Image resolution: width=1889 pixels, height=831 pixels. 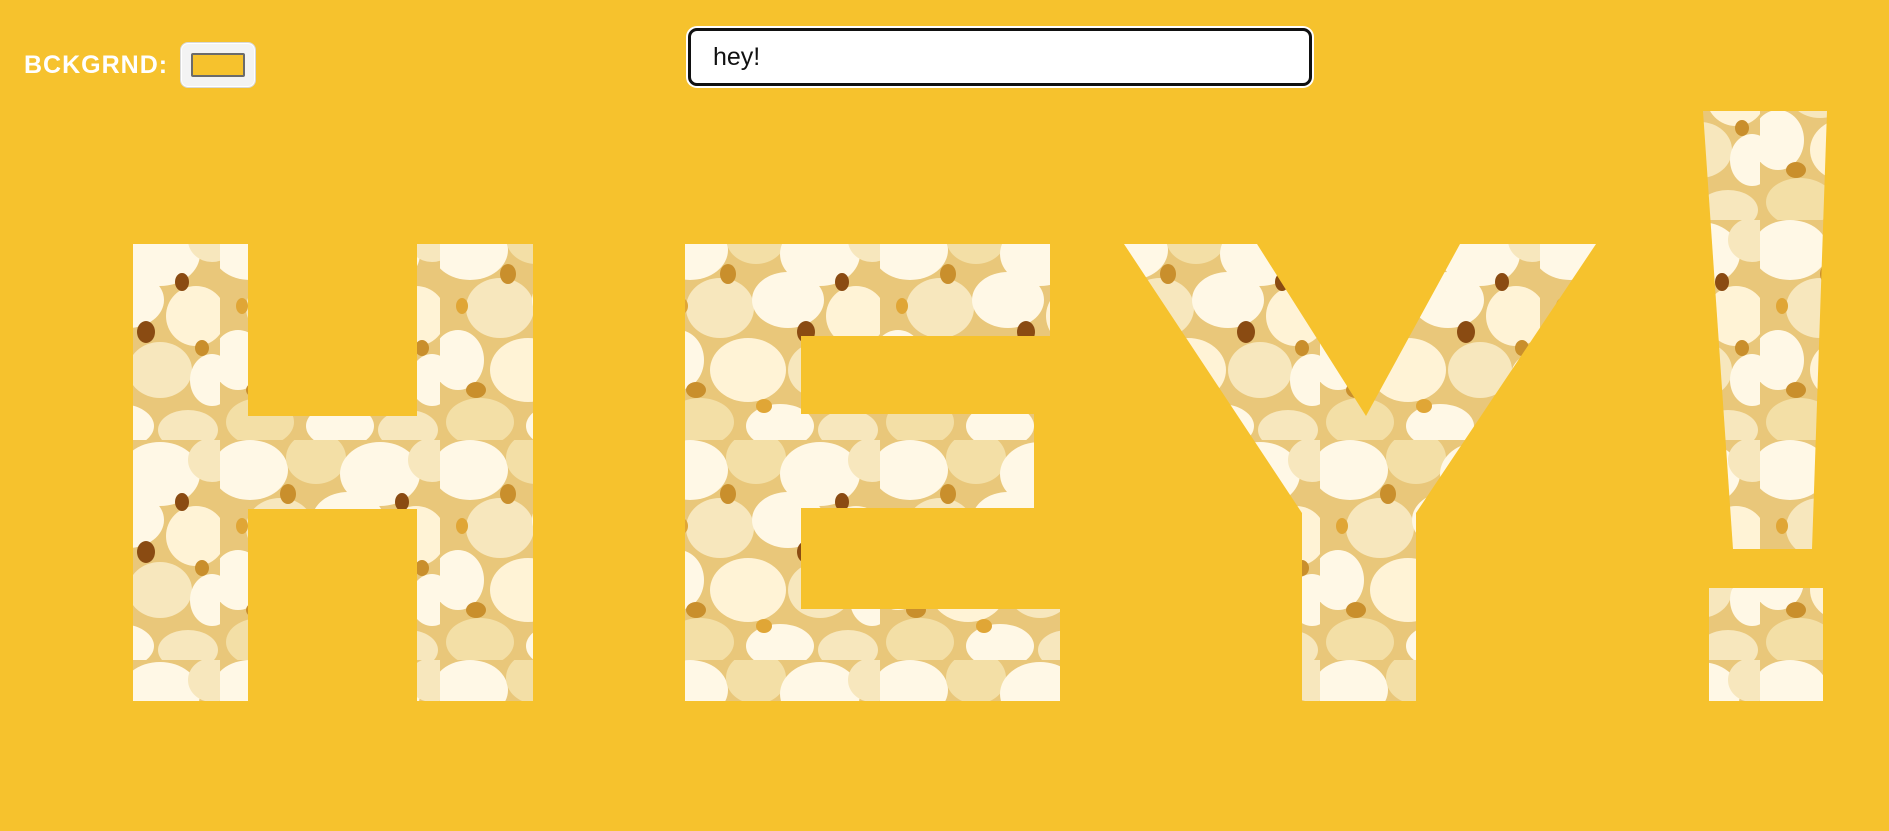 I want to click on letter-y, so click(x=1360, y=472).